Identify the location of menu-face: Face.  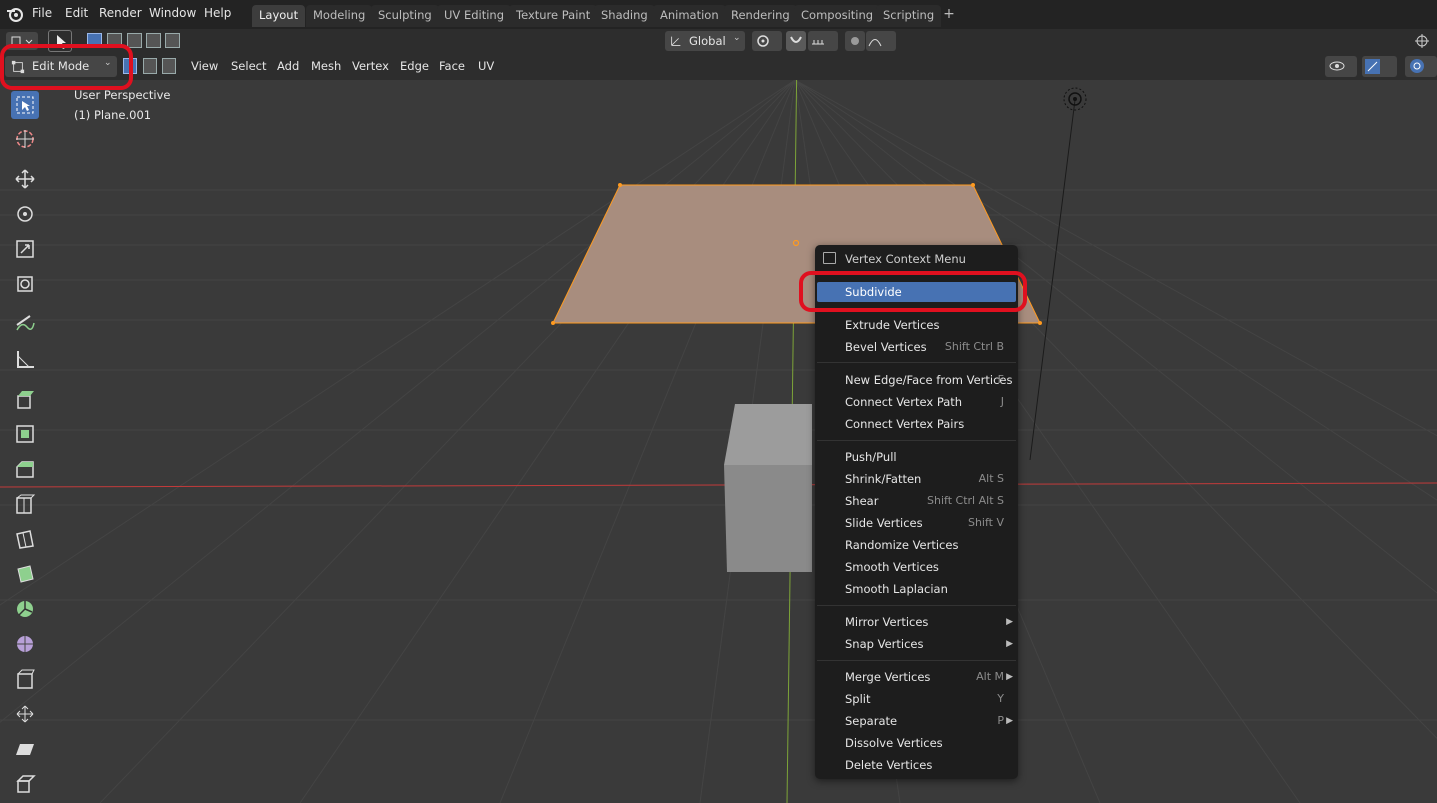
(452, 66).